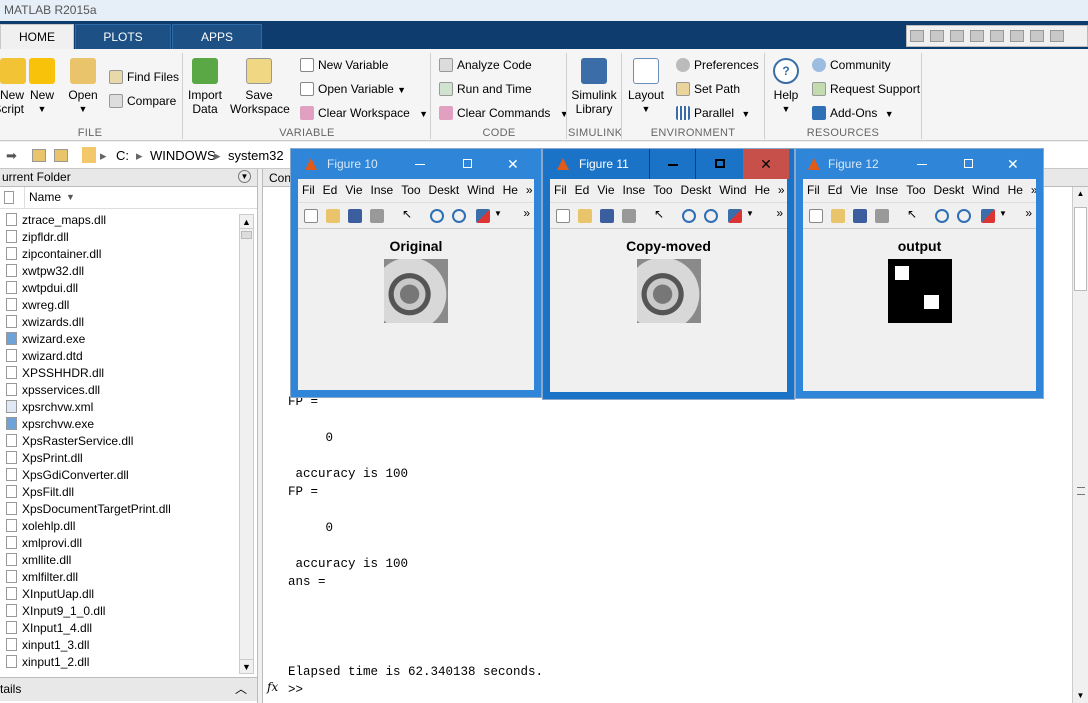 This screenshot has width=1088, height=703. Describe the element at coordinates (295, 690) in the screenshot. I see `command-prompt: >>` at that location.